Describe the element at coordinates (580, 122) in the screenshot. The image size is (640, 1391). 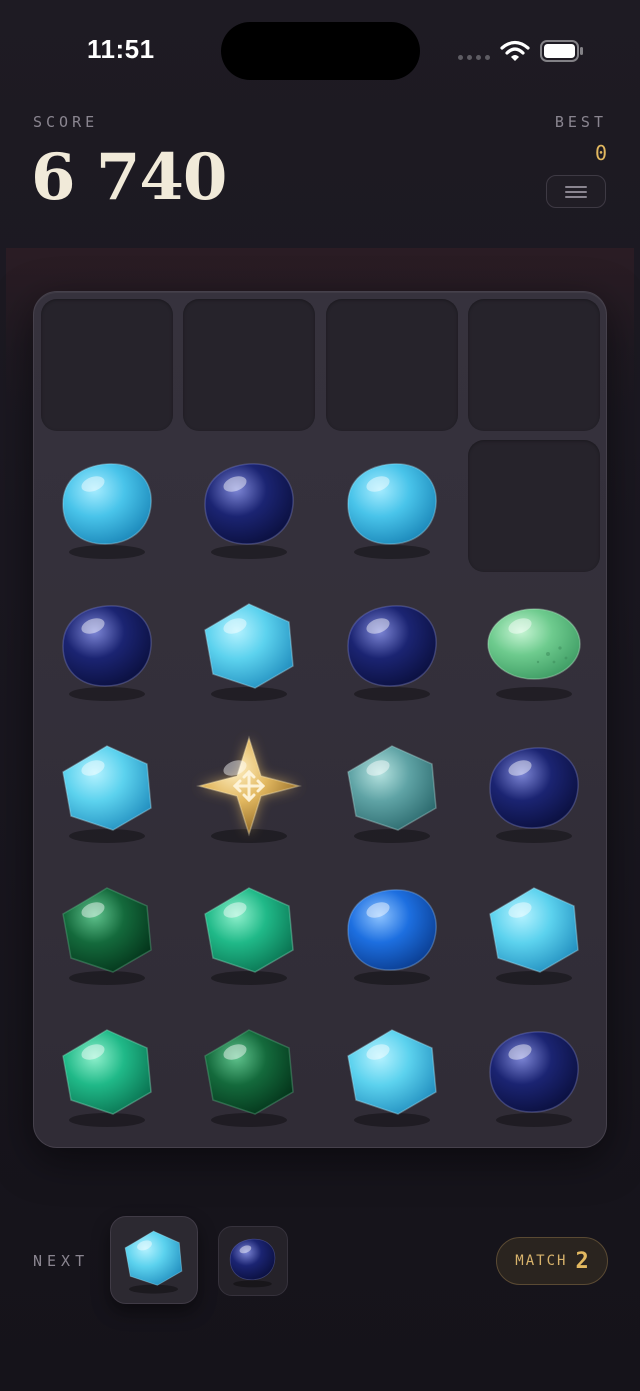
I see `best-label: BEST` at that location.